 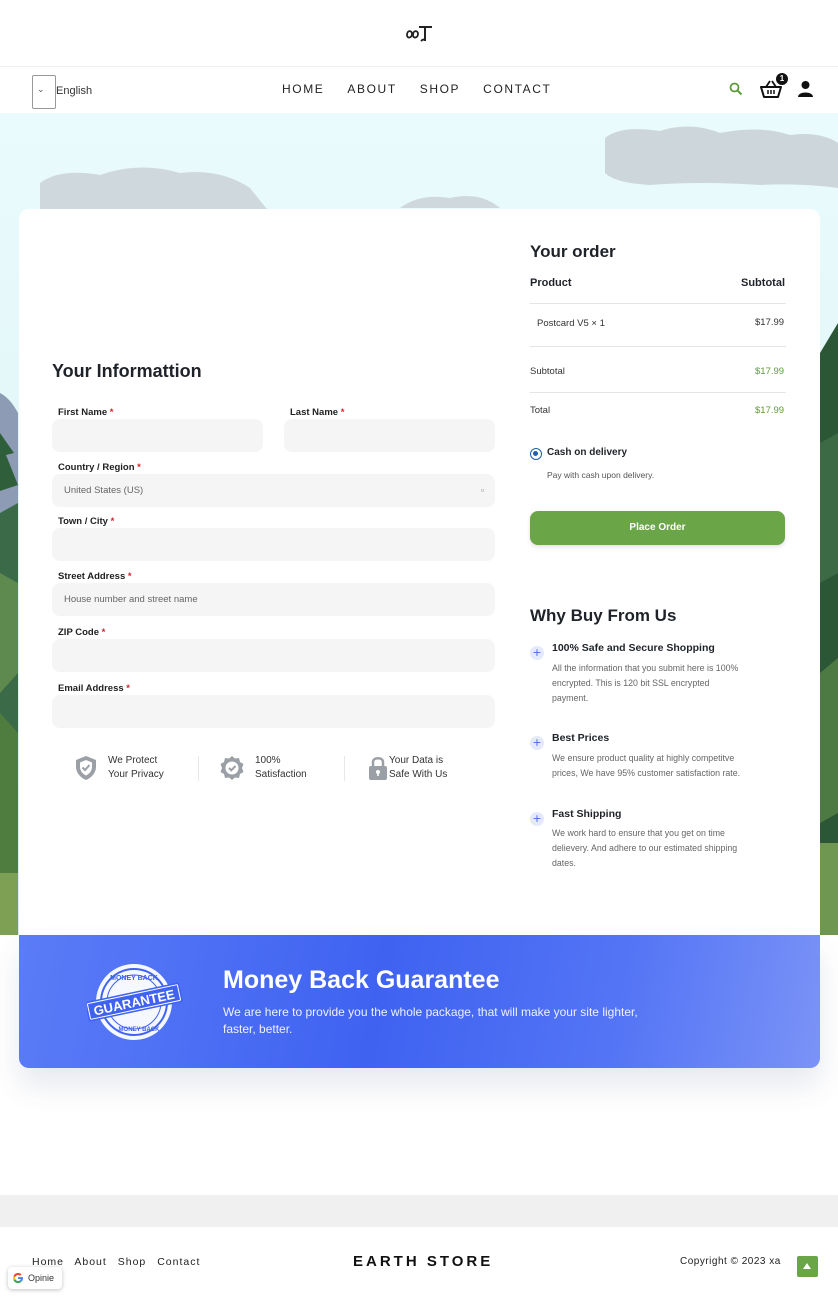 I want to click on order-item-price: $17.99, so click(x=770, y=322).